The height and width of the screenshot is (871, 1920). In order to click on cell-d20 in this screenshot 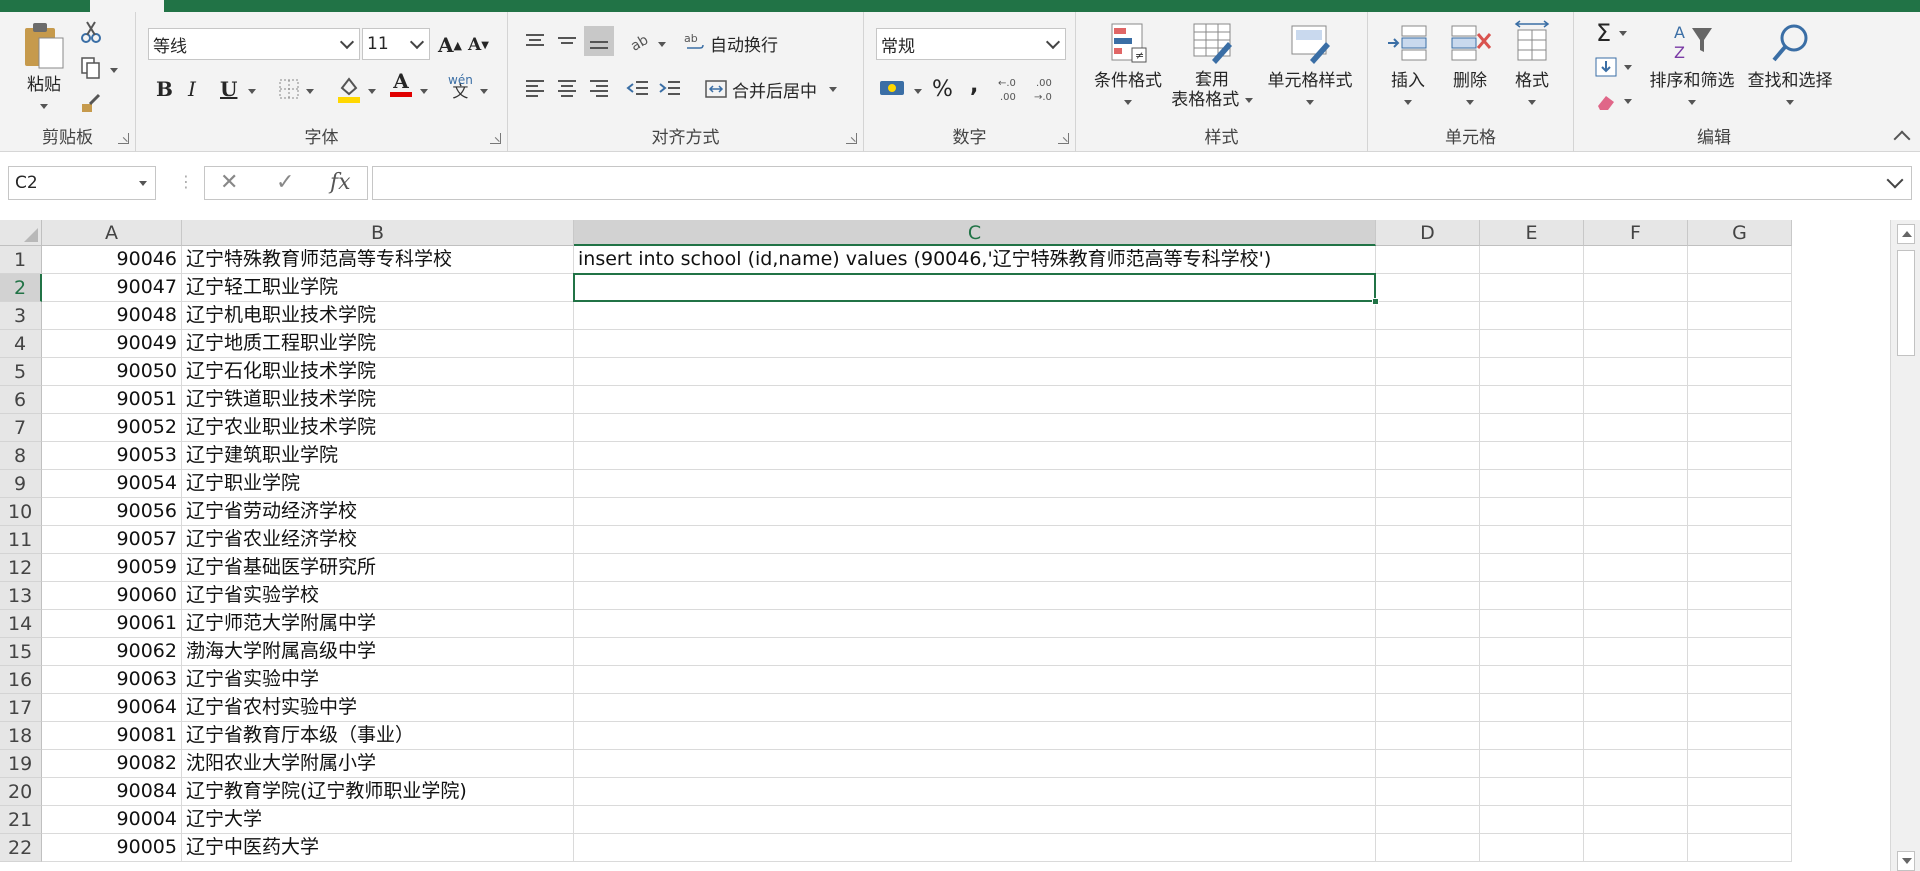, I will do `click(1428, 792)`.